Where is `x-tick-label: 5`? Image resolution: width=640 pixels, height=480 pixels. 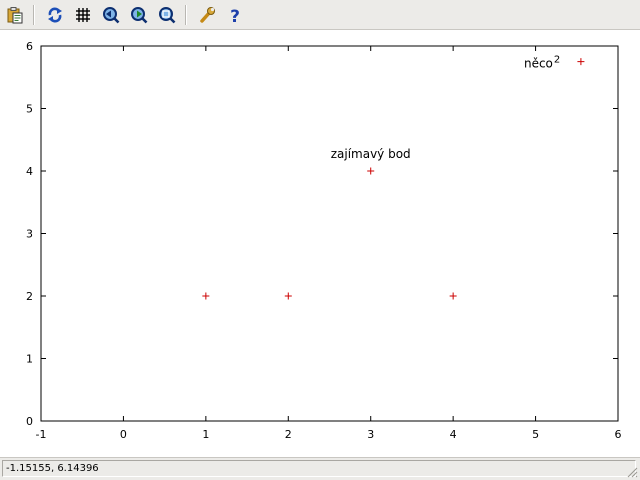 x-tick-label: 5 is located at coordinates (535, 434).